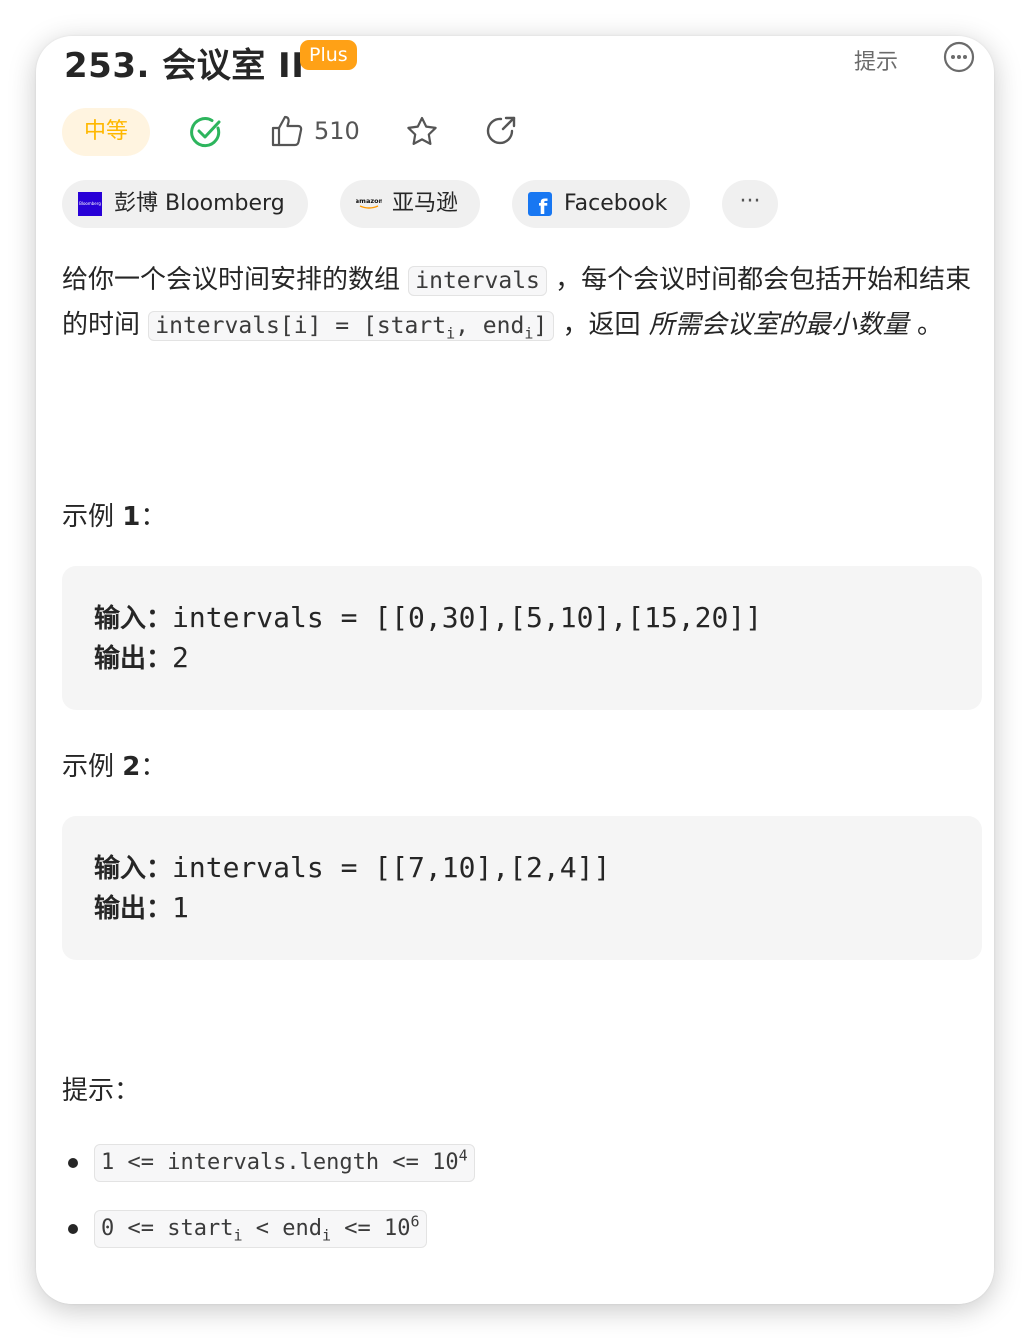 The width and height of the screenshot is (1030, 1340). I want to click on example-1-input: 输入：intervals = [[0,30],[5,10],[15,20]], so click(428, 617).